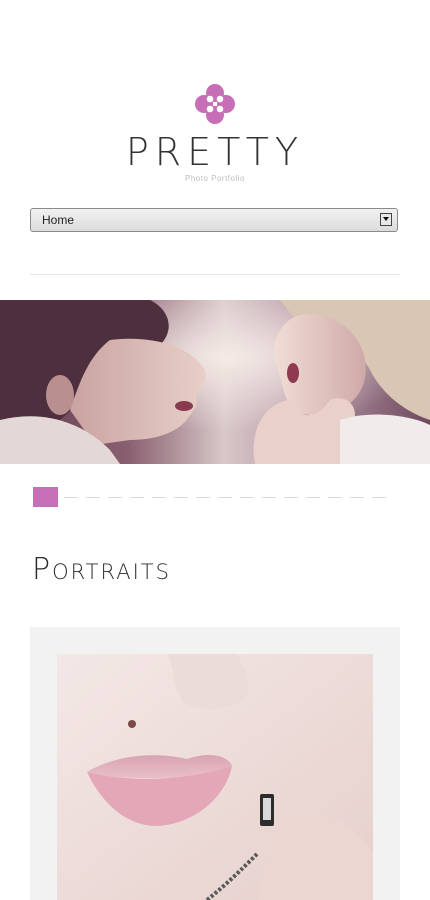 This screenshot has height=900, width=430. Describe the element at coordinates (215, 274) in the screenshot. I see `divider` at that location.